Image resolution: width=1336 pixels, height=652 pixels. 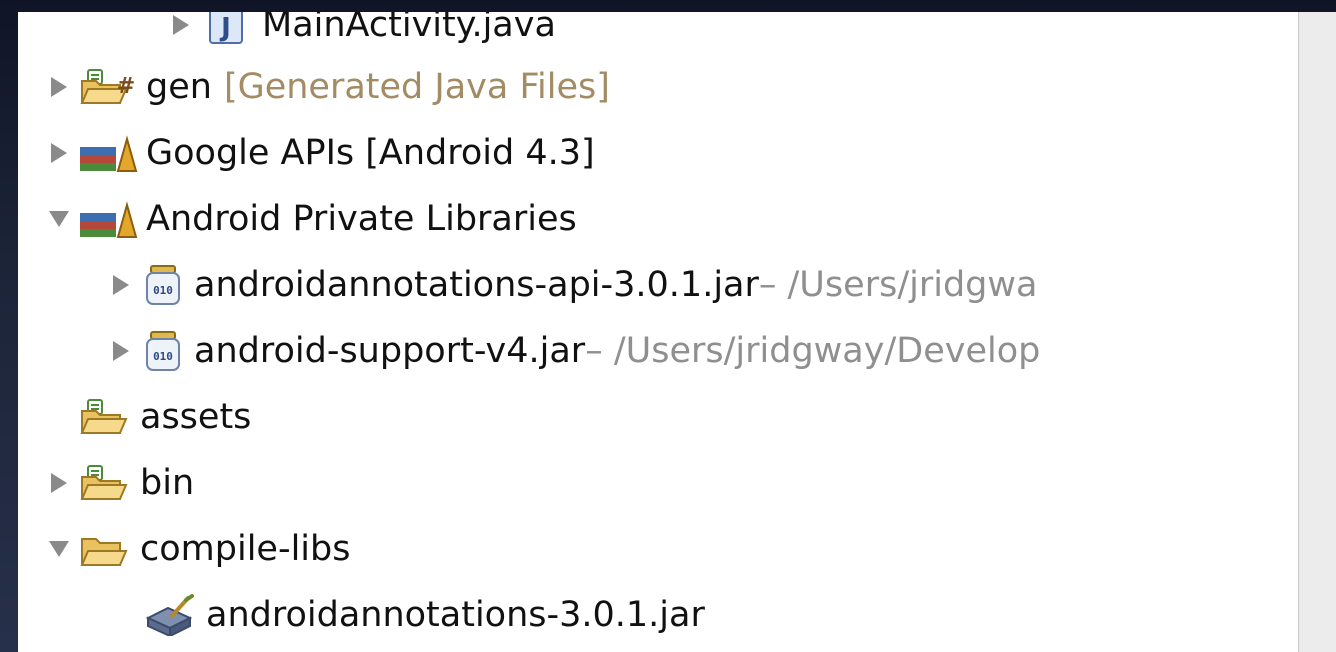 What do you see at coordinates (409, 28) in the screenshot?
I see `tree-item-label: MainActivity.java` at bounding box center [409, 28].